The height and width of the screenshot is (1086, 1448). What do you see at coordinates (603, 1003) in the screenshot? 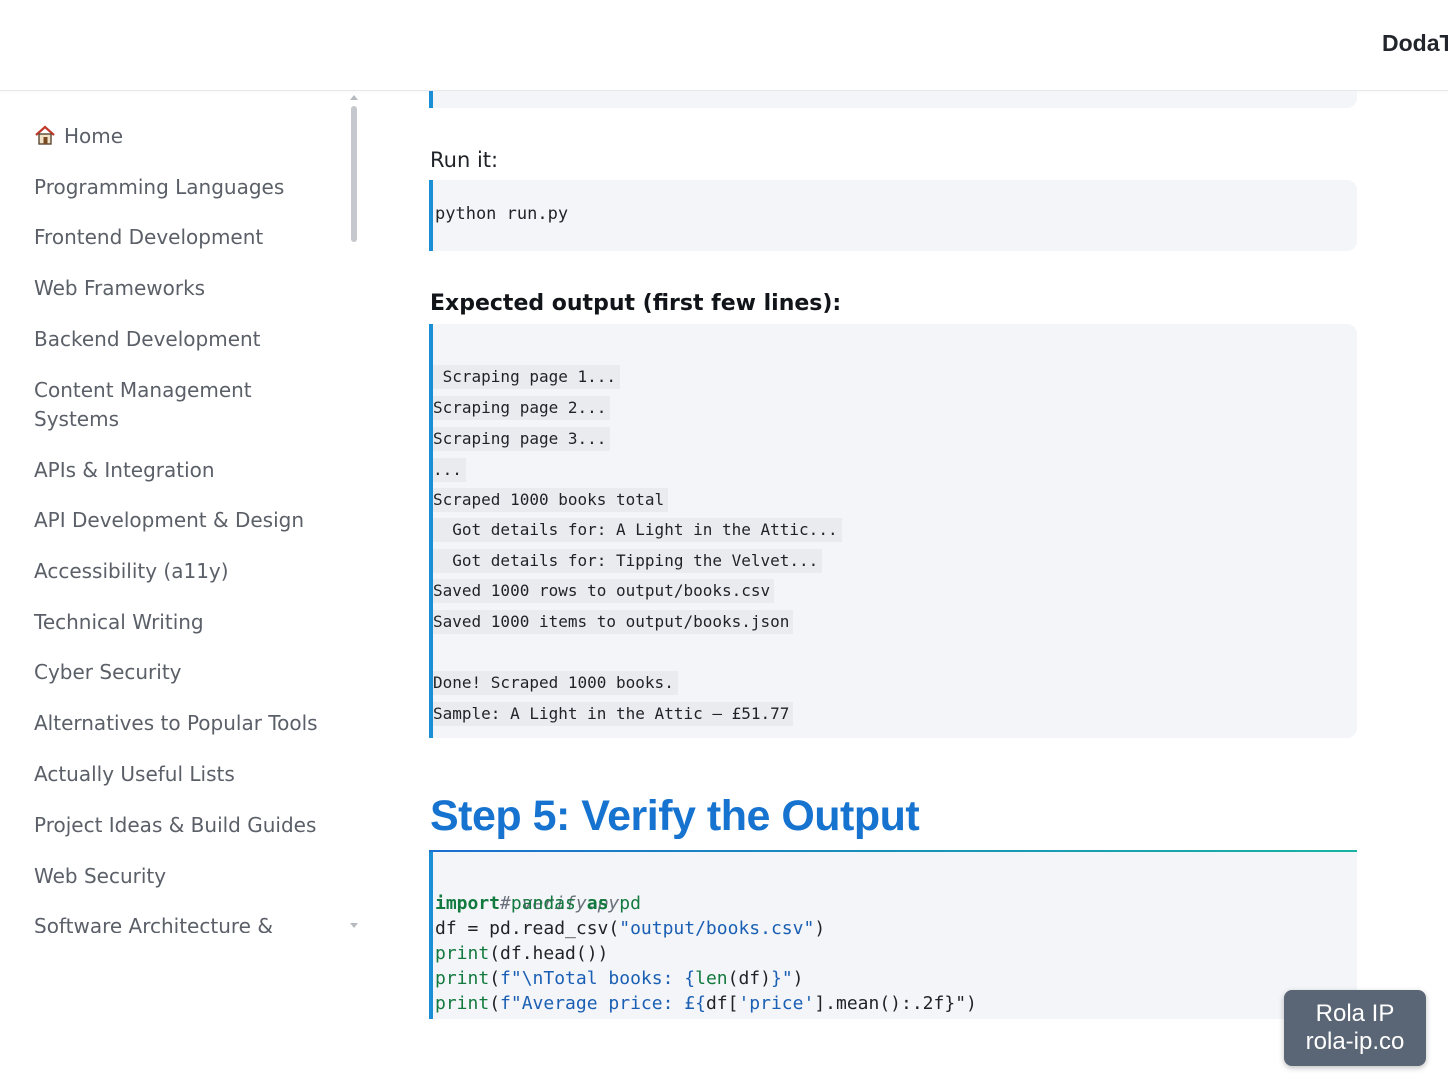
I see `code-string: f"Average price: £{` at bounding box center [603, 1003].